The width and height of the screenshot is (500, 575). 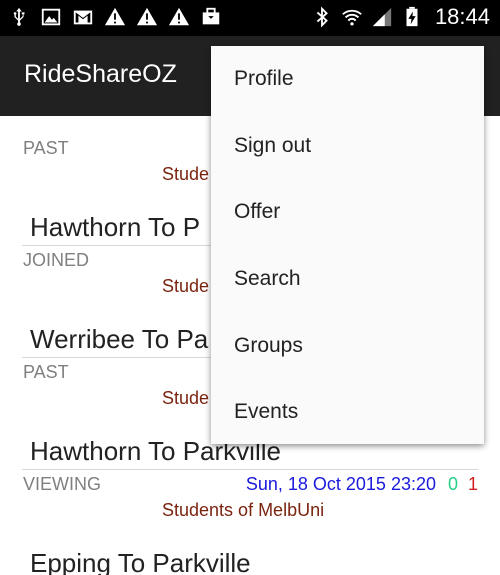 What do you see at coordinates (119, 339) in the screenshot?
I see `ride-route: Werribee To Pa` at bounding box center [119, 339].